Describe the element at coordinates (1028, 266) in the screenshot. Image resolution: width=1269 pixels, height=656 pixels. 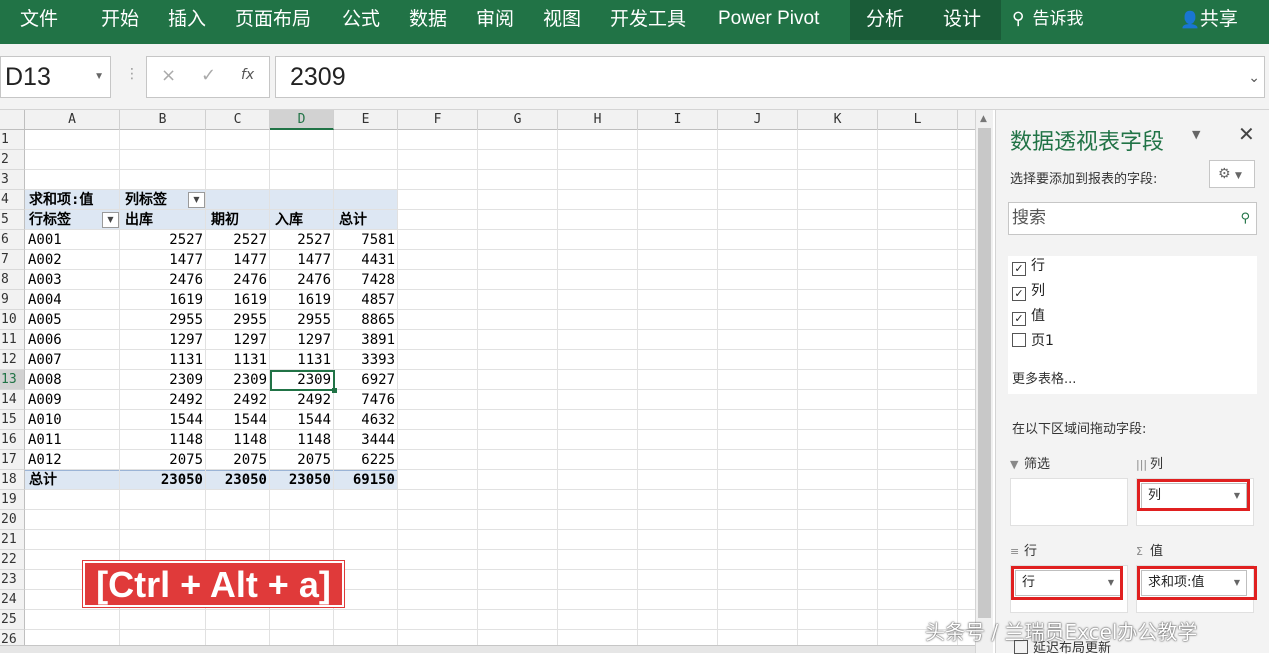
I see `field-item-row: ✓ 行` at that location.